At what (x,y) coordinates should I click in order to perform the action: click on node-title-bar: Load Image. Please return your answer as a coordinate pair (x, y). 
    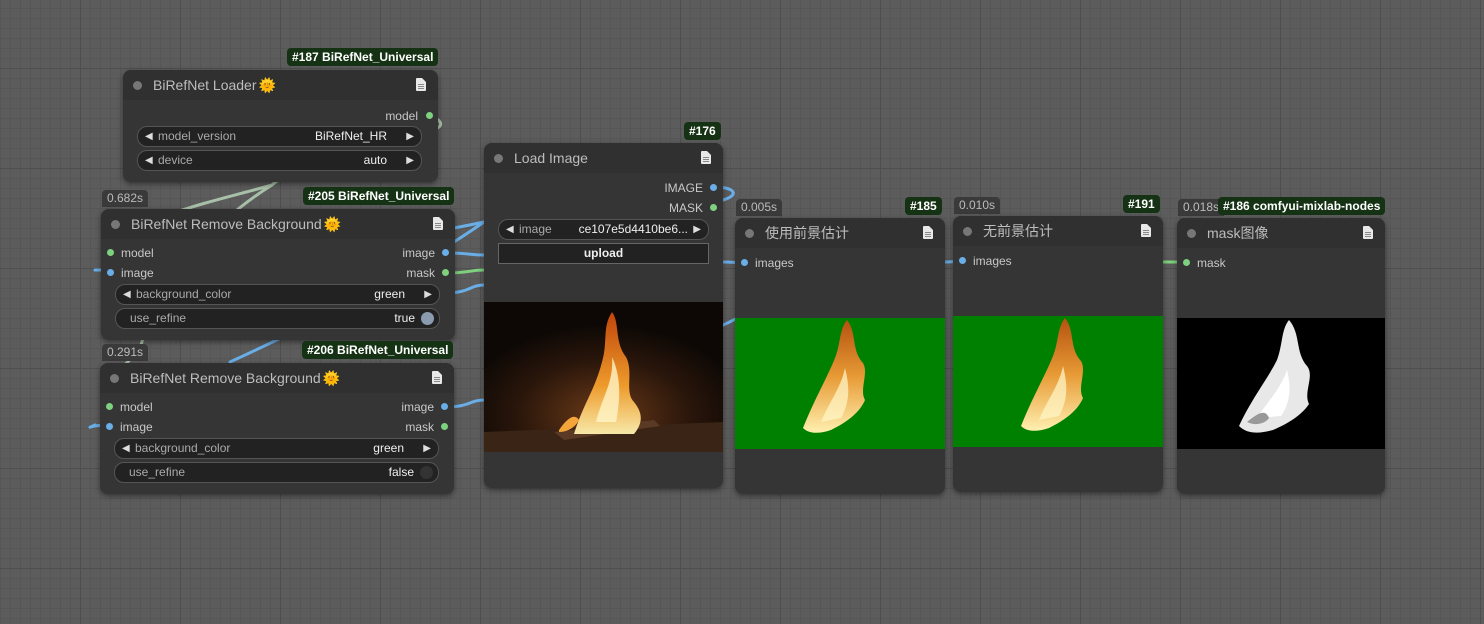
    Looking at the image, I should click on (603, 158).